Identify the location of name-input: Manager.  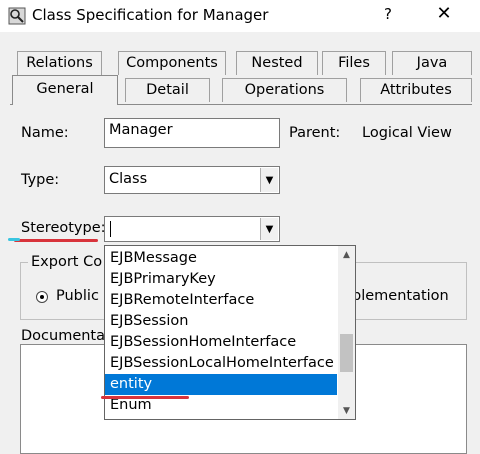
(192, 133).